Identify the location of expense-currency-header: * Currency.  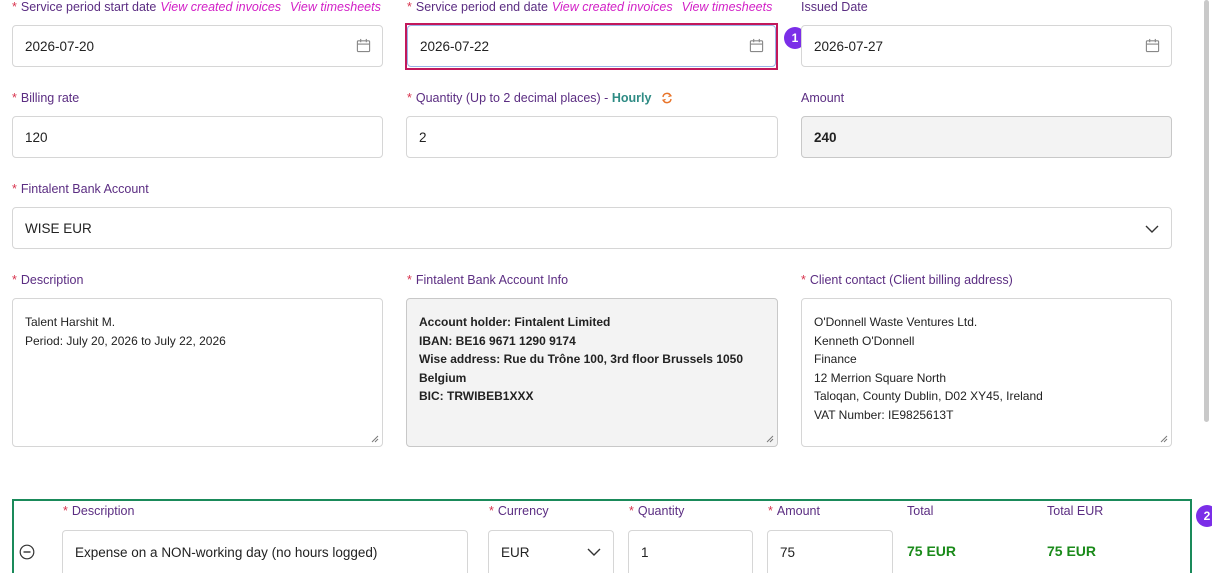
(519, 511).